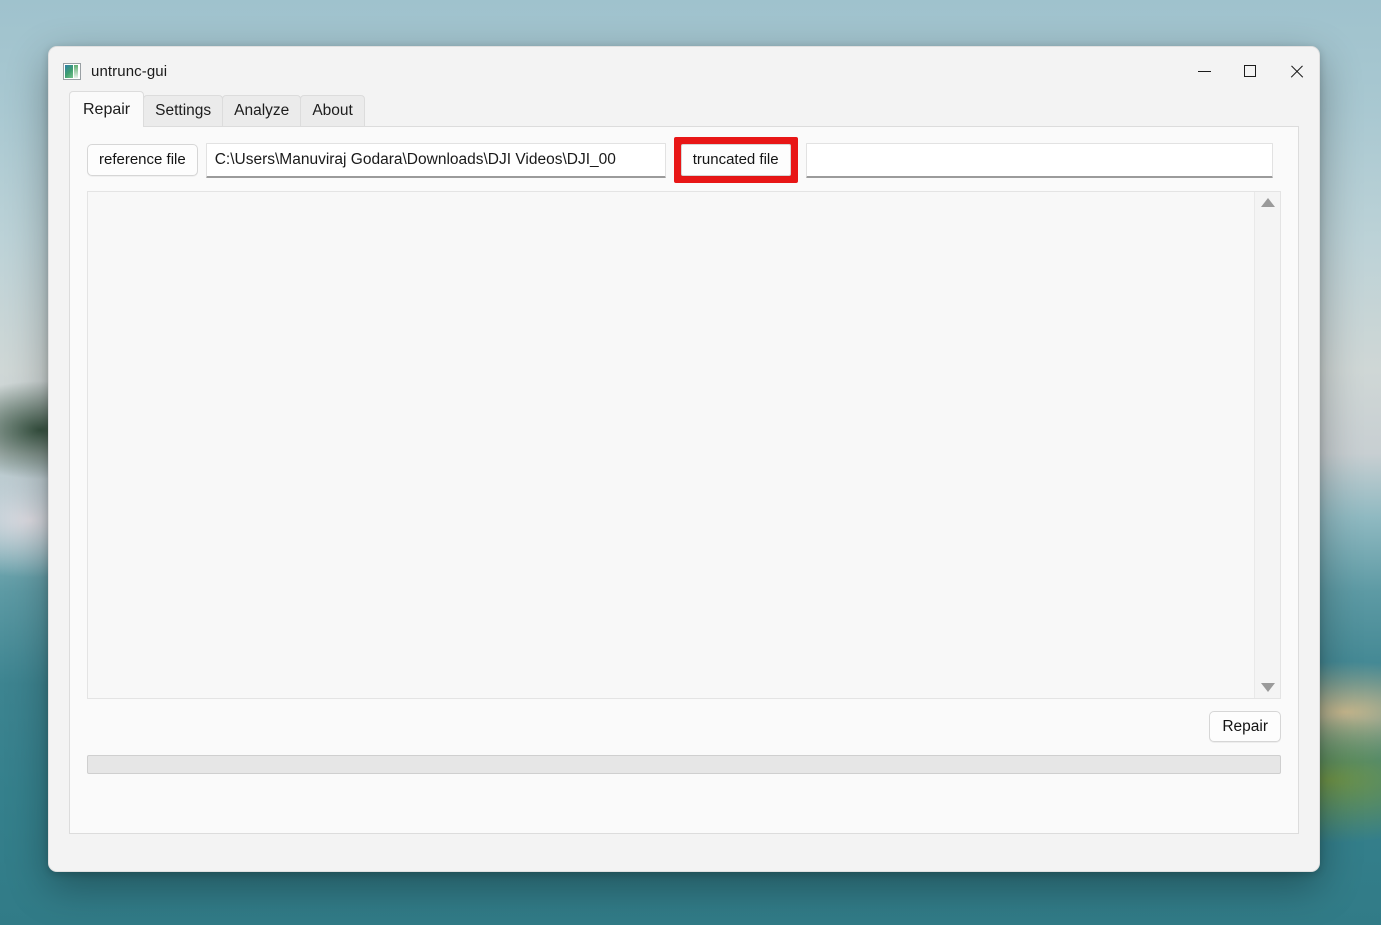  I want to click on window-controls, so click(1250, 71).